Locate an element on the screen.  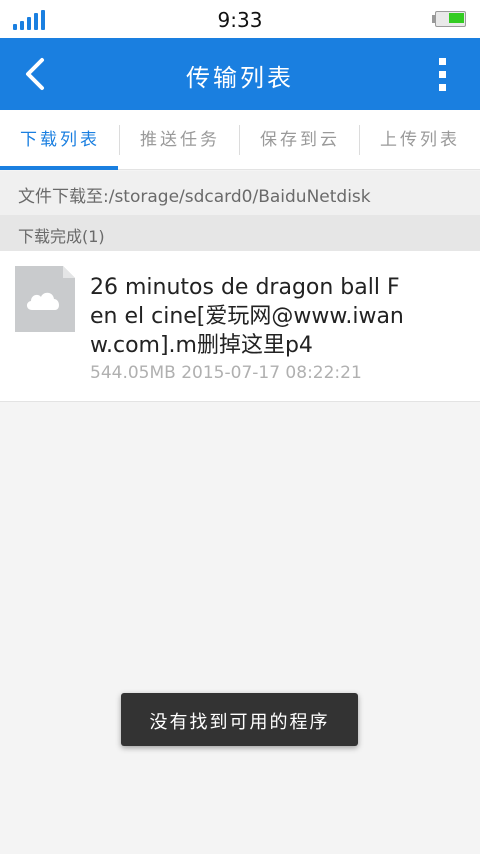
more-options-button is located at coordinates (443, 74).